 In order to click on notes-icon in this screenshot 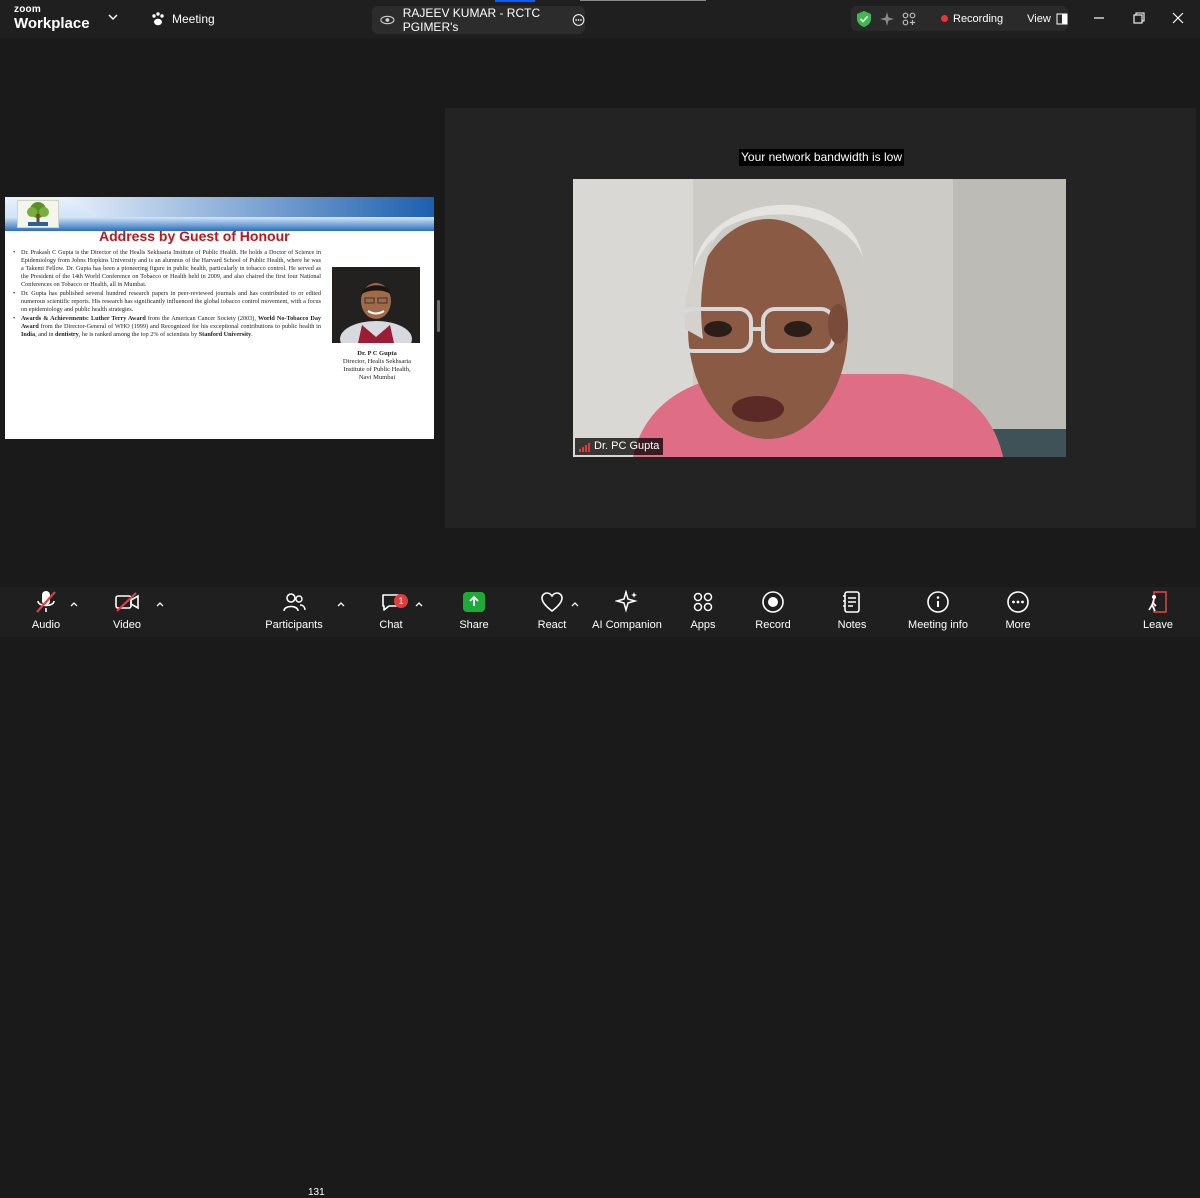, I will do `click(851, 602)`.